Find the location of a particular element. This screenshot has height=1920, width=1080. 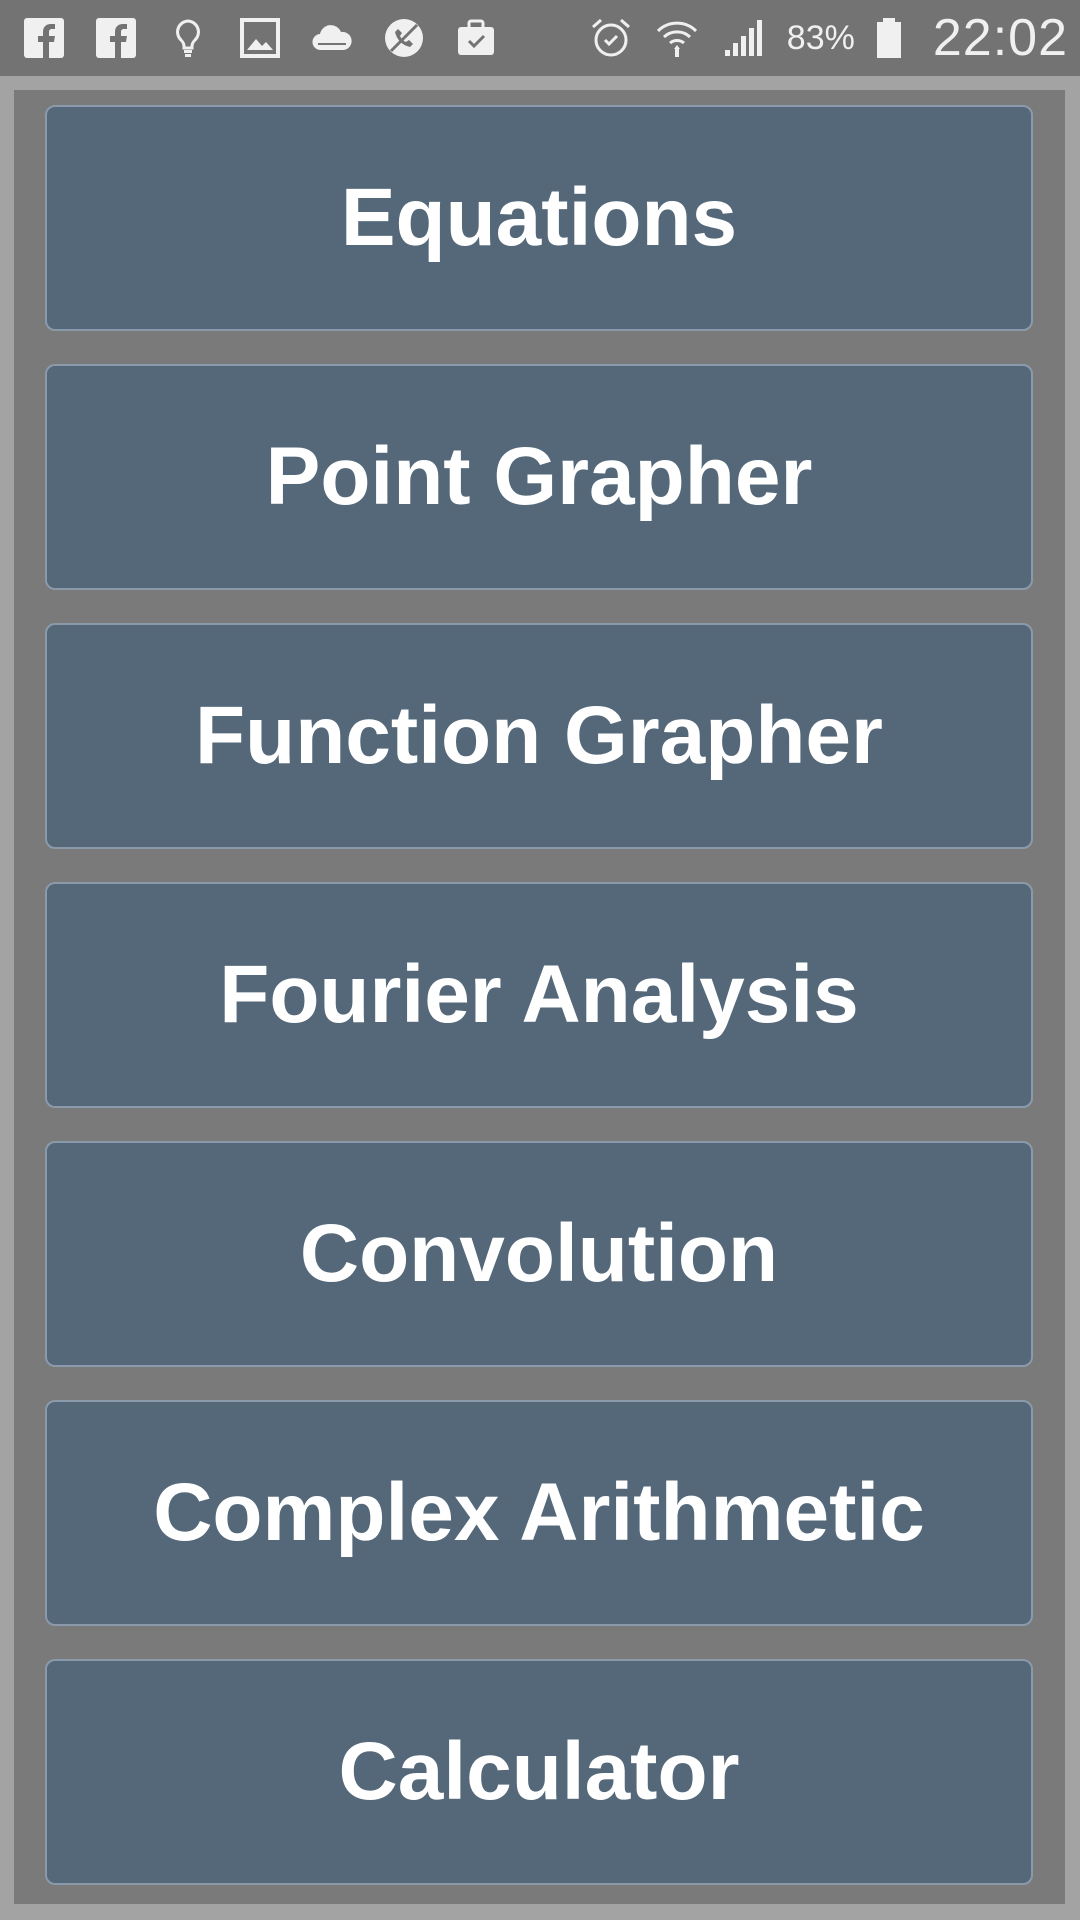

alarm-icon is located at coordinates (611, 38).